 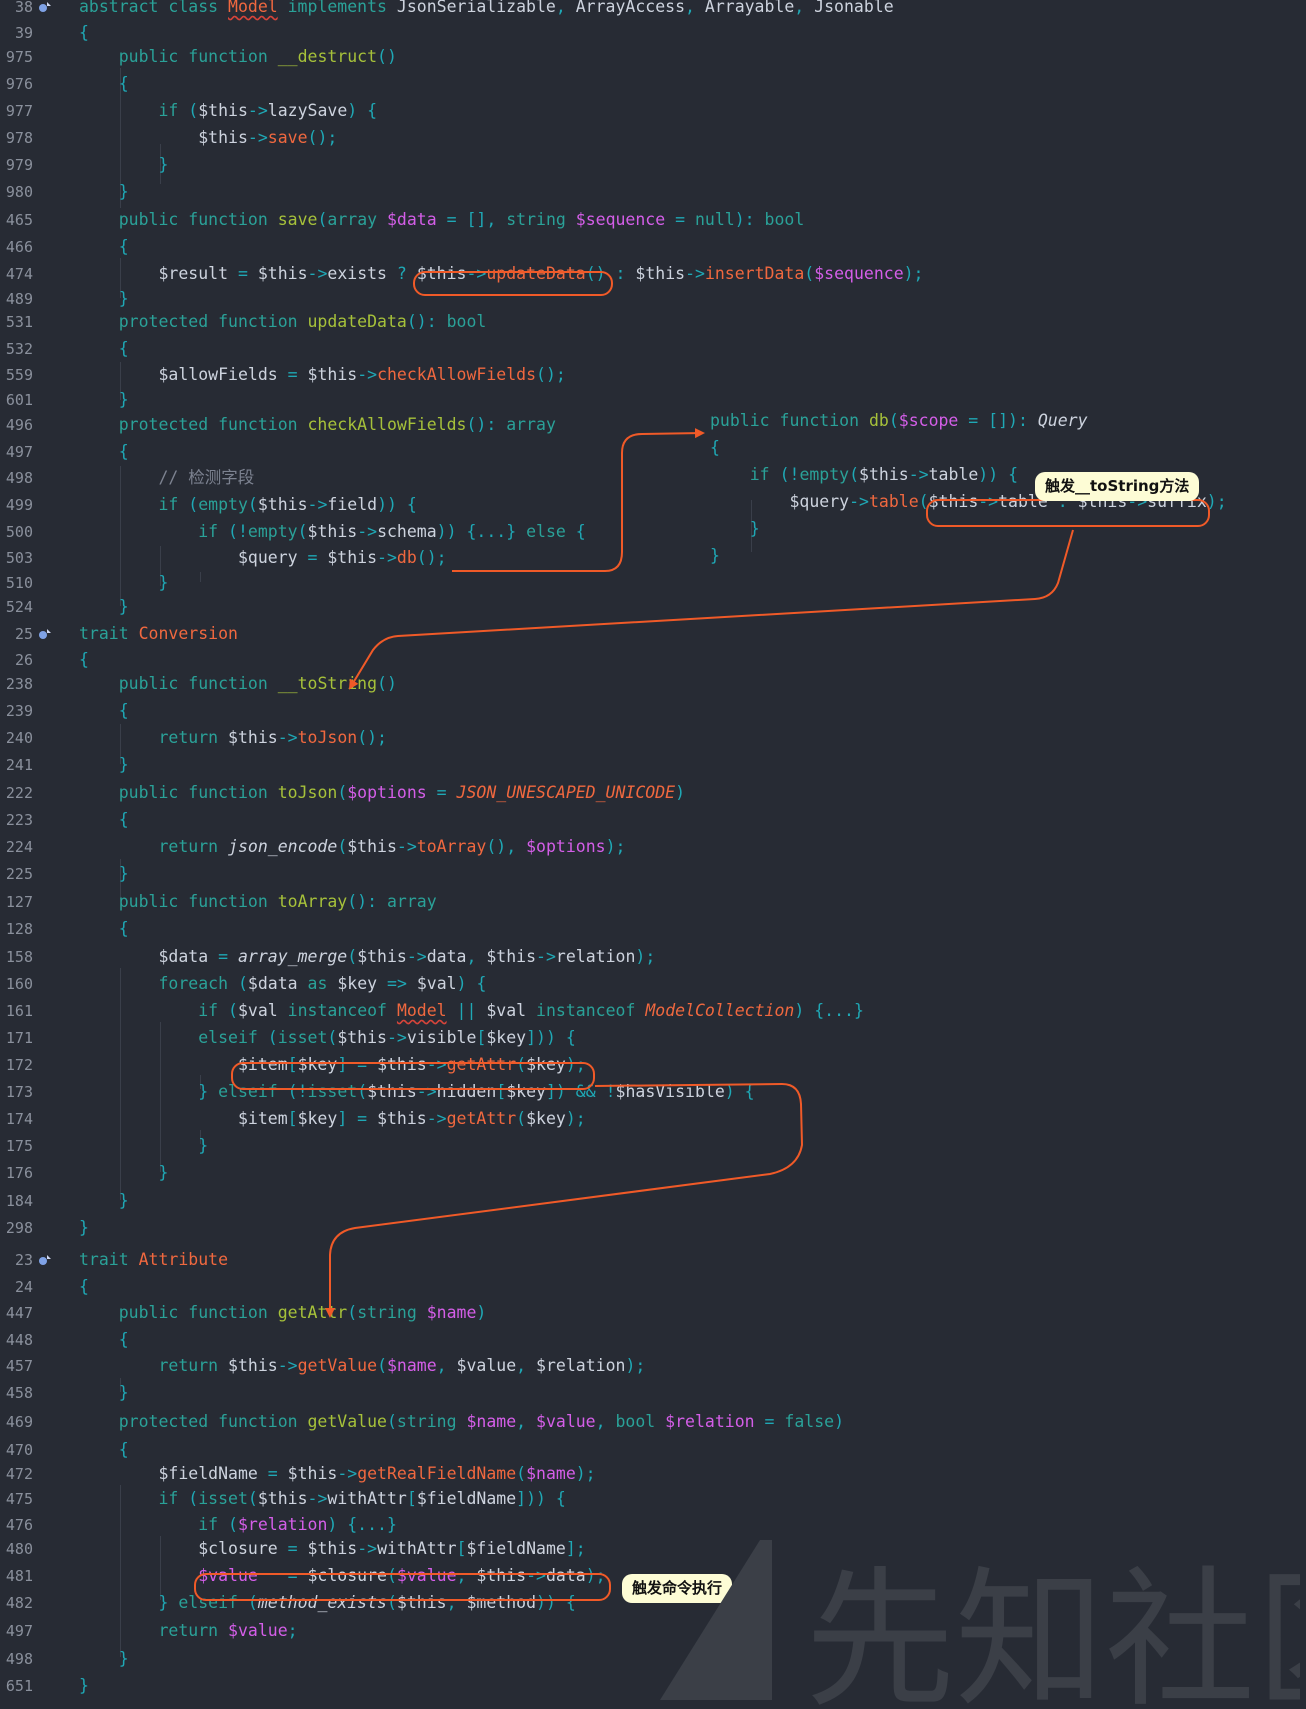 I want to click on code-text: public function toArray(): array, so click(x=258, y=902).